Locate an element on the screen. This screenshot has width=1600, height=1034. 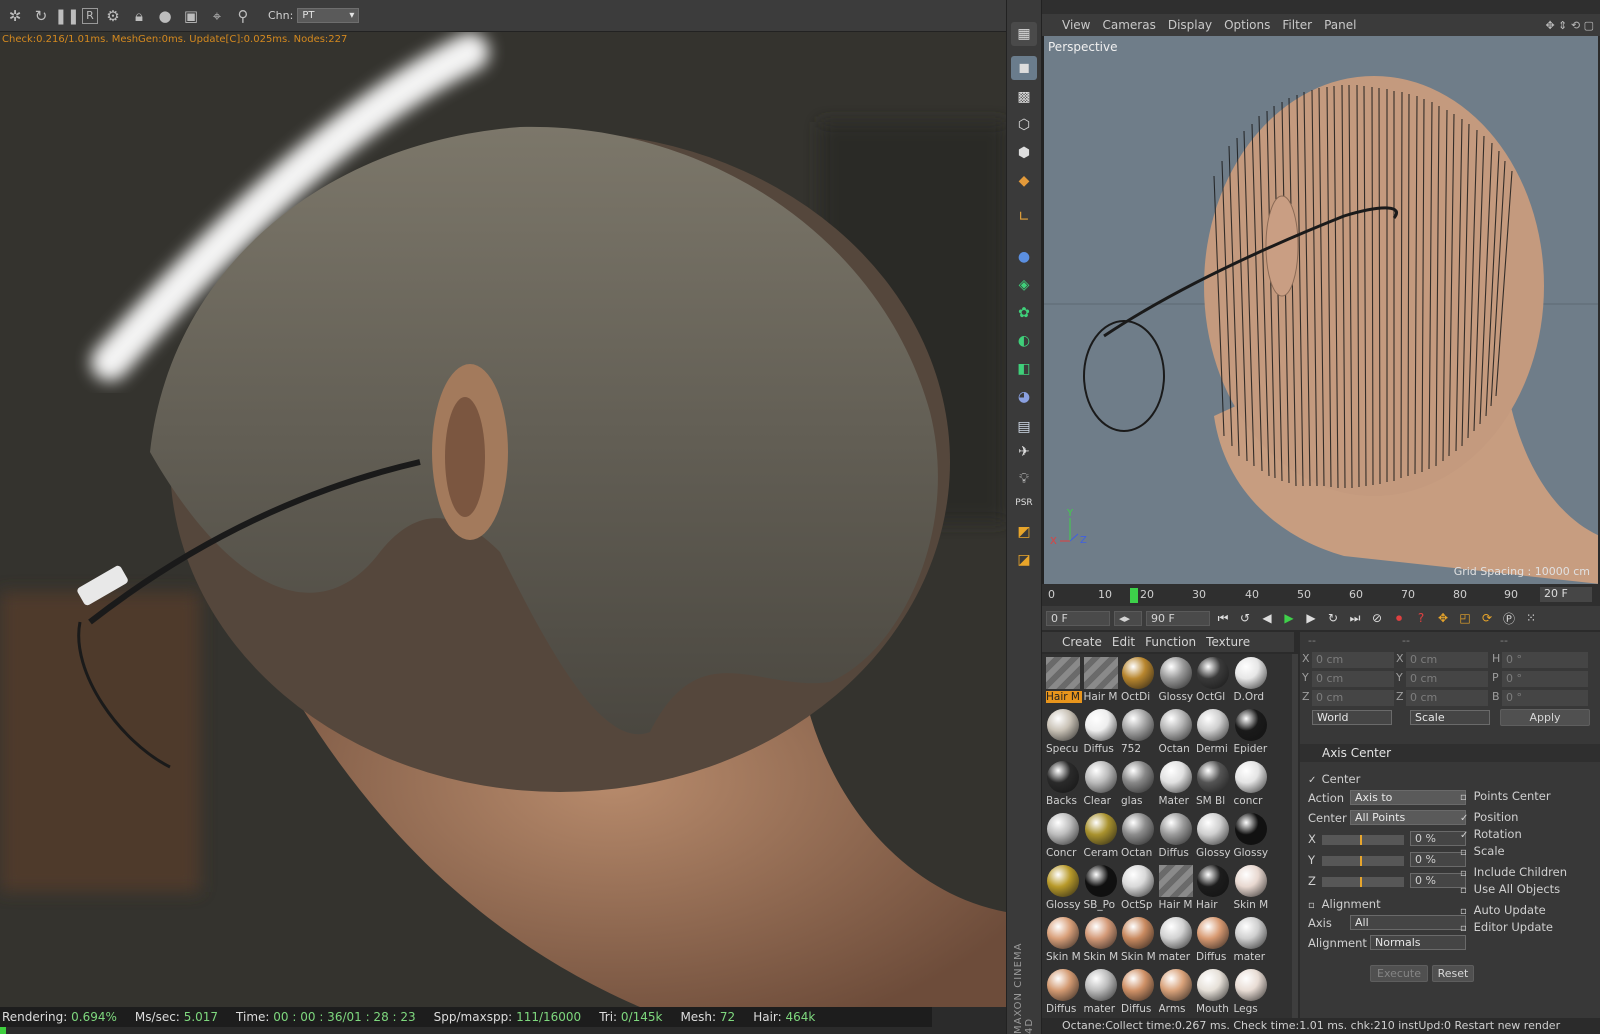
play-icon: ▶ is located at coordinates (1289, 618).